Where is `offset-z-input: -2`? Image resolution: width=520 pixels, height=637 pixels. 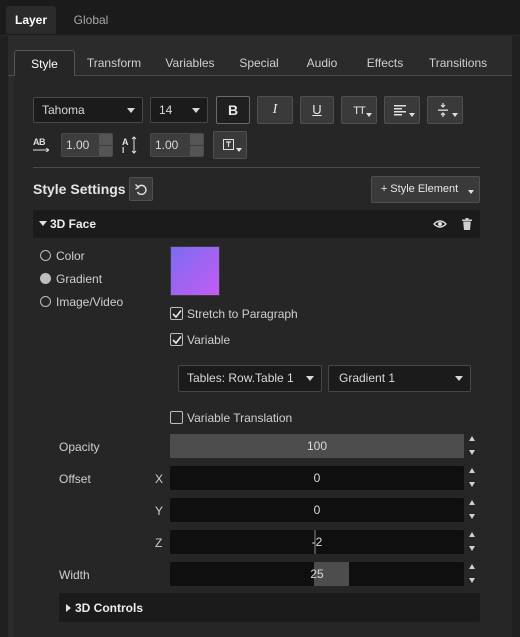
offset-z-input: -2 is located at coordinates (317, 542).